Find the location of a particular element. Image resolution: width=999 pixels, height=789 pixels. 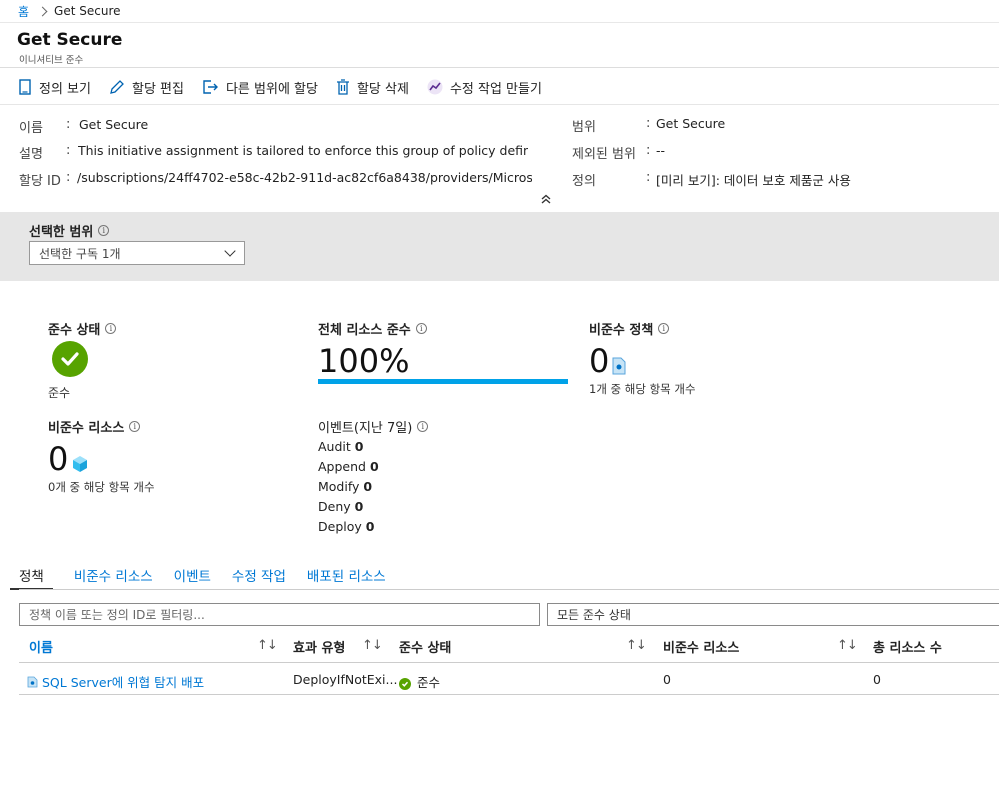

compliance-state-filter-value: 모든 준수 상태 is located at coordinates (594, 615).